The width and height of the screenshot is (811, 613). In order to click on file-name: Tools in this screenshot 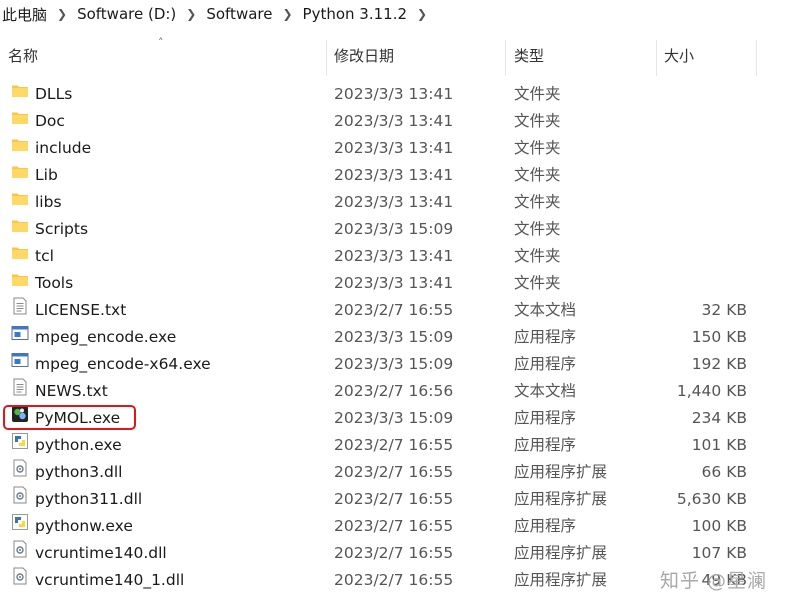, I will do `click(54, 283)`.